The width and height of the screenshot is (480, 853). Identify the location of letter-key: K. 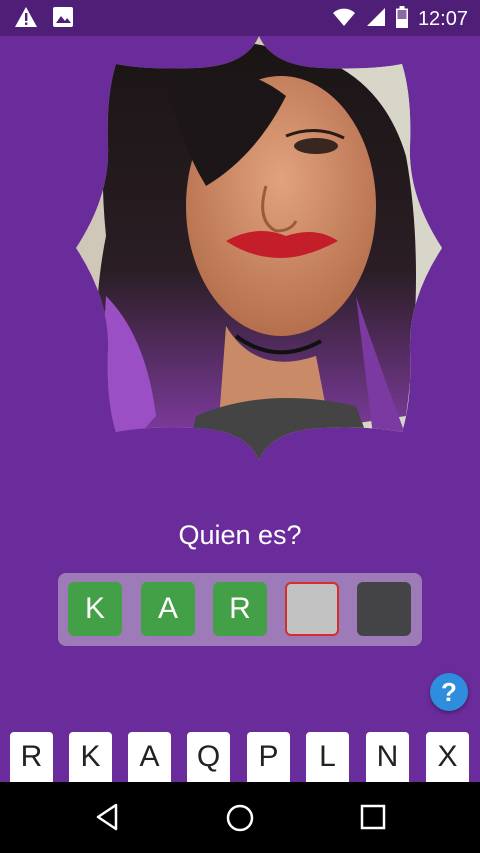
(90, 757).